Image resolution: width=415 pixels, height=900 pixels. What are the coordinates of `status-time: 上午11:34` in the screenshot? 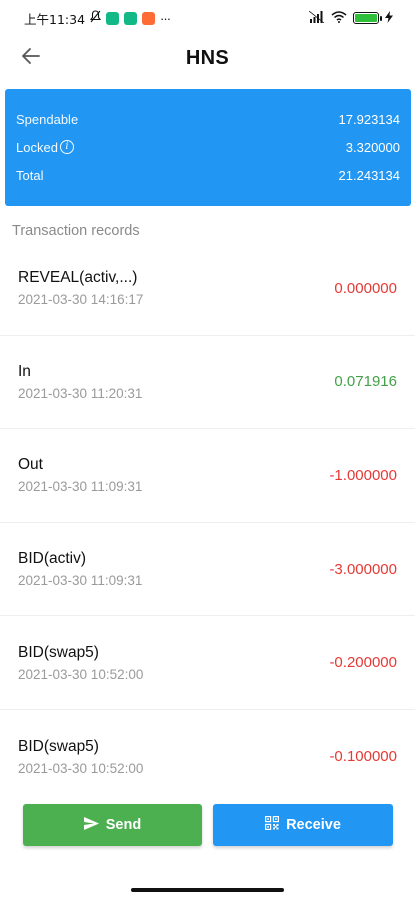 It's located at (55, 19).